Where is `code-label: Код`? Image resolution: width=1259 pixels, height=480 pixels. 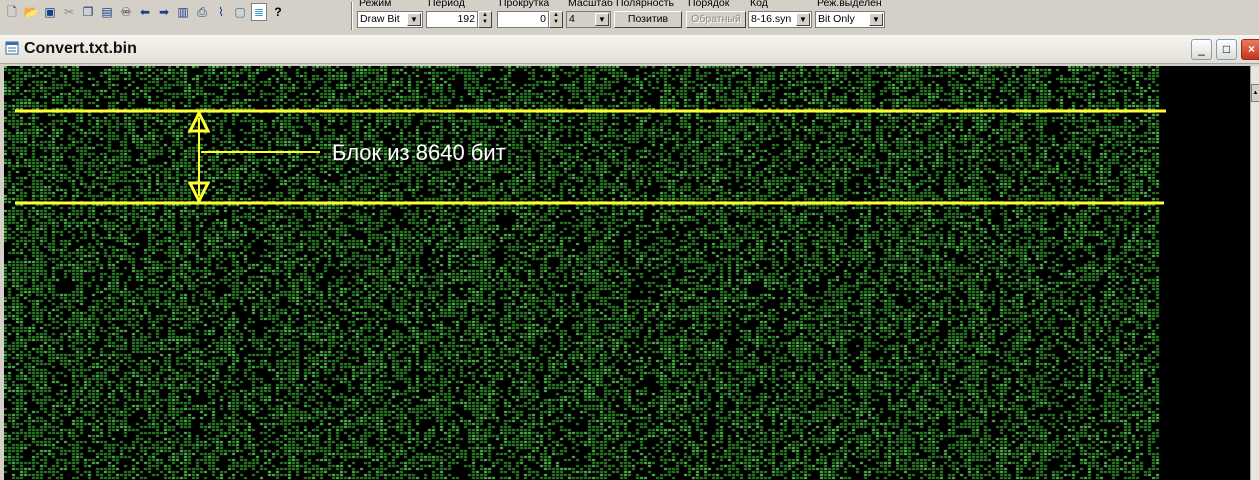 code-label: Код is located at coordinates (759, 4).